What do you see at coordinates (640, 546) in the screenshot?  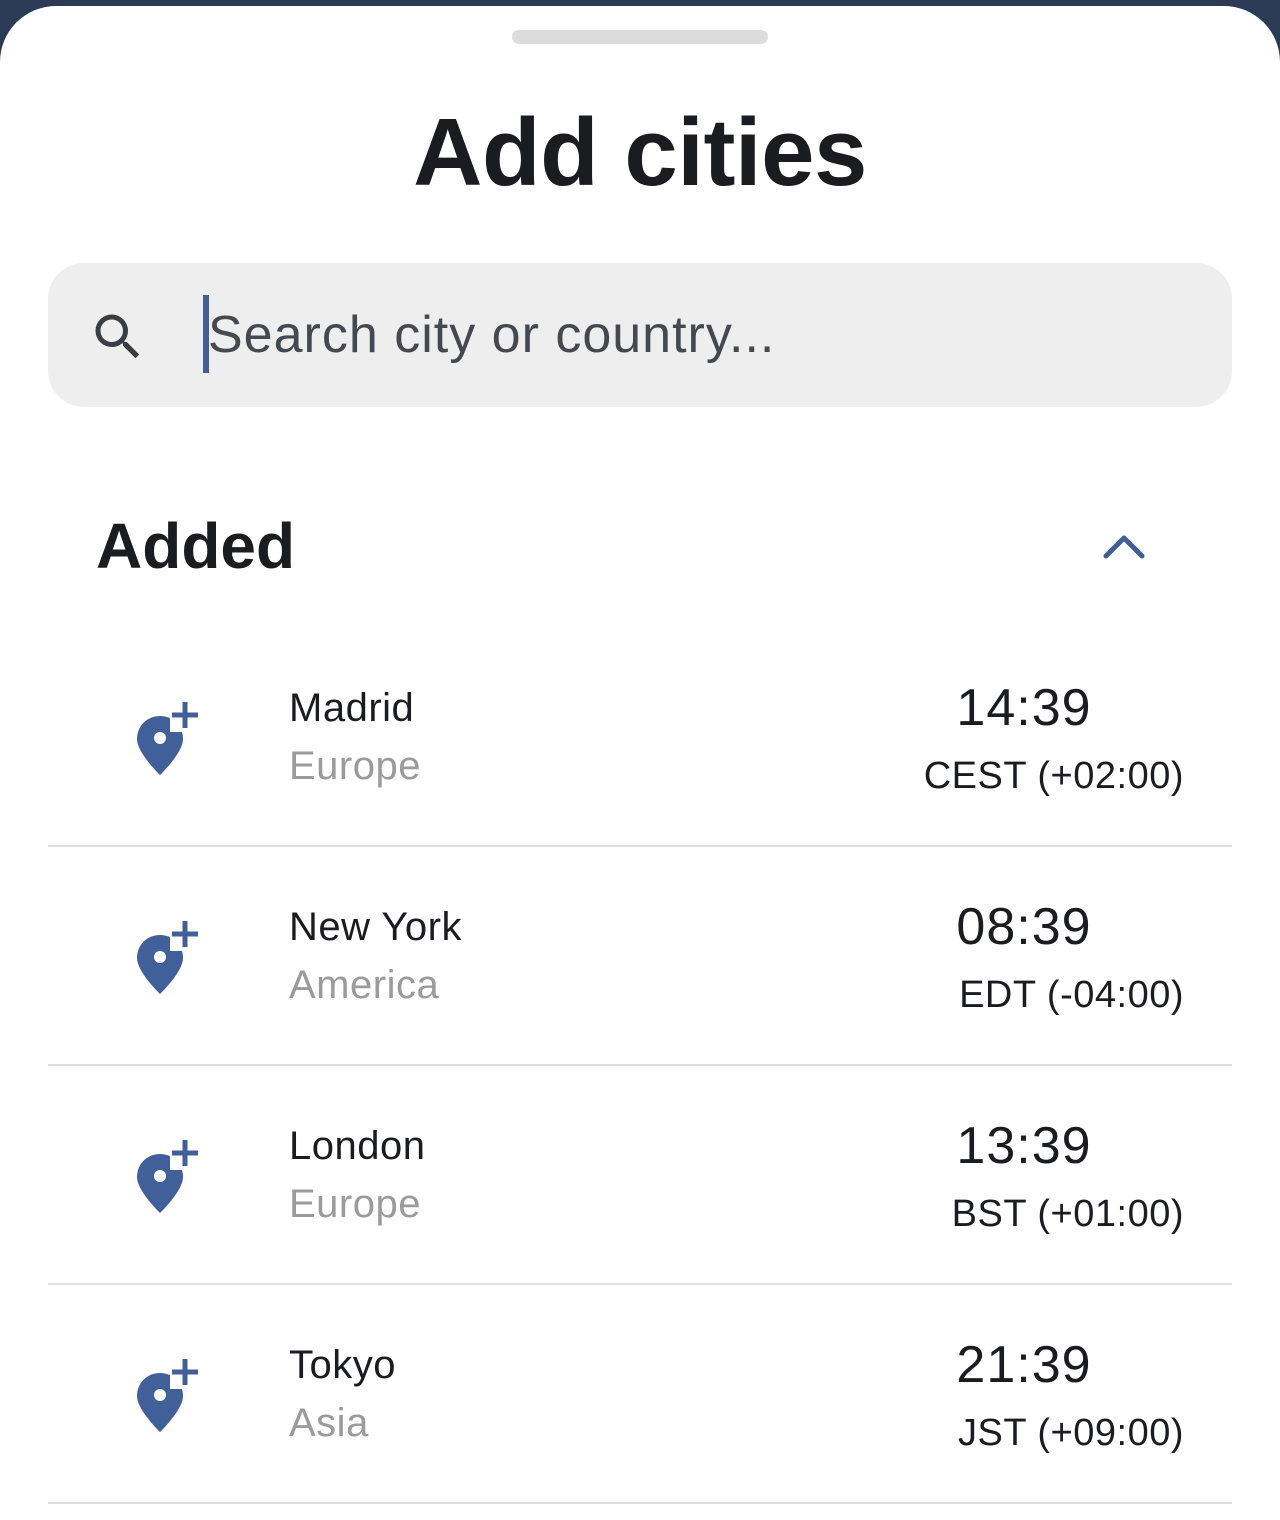 I see `added-section-header: Added` at bounding box center [640, 546].